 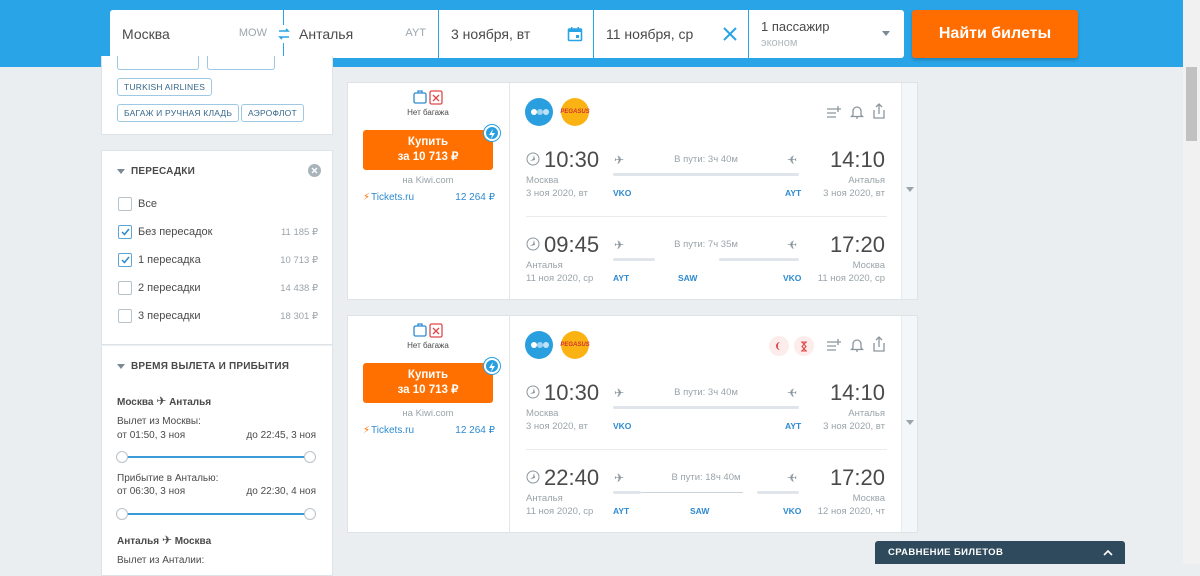 What do you see at coordinates (995, 34) in the screenshot?
I see `search-button: Найти билеты` at bounding box center [995, 34].